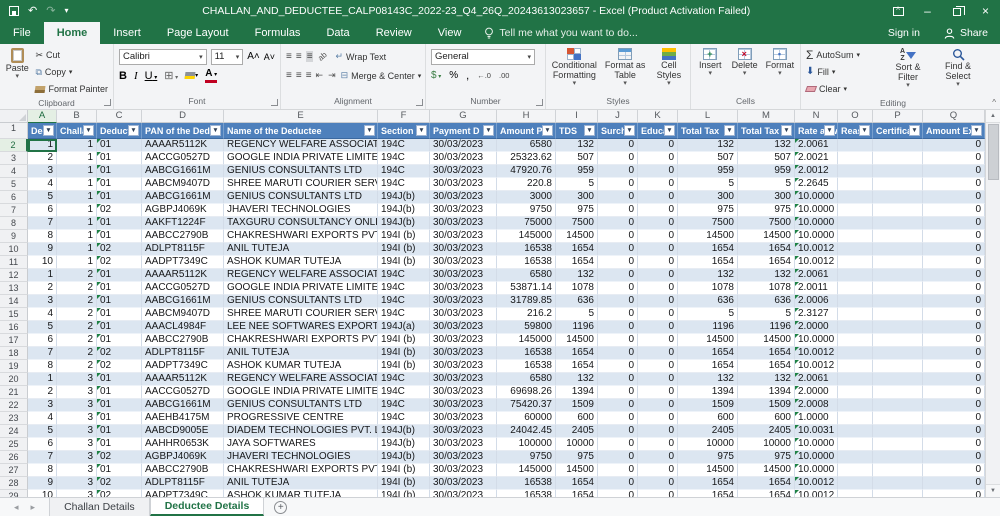 This screenshot has width=1000, height=516. What do you see at coordinates (14, 379) in the screenshot?
I see `row-header-20: 20` at bounding box center [14, 379].